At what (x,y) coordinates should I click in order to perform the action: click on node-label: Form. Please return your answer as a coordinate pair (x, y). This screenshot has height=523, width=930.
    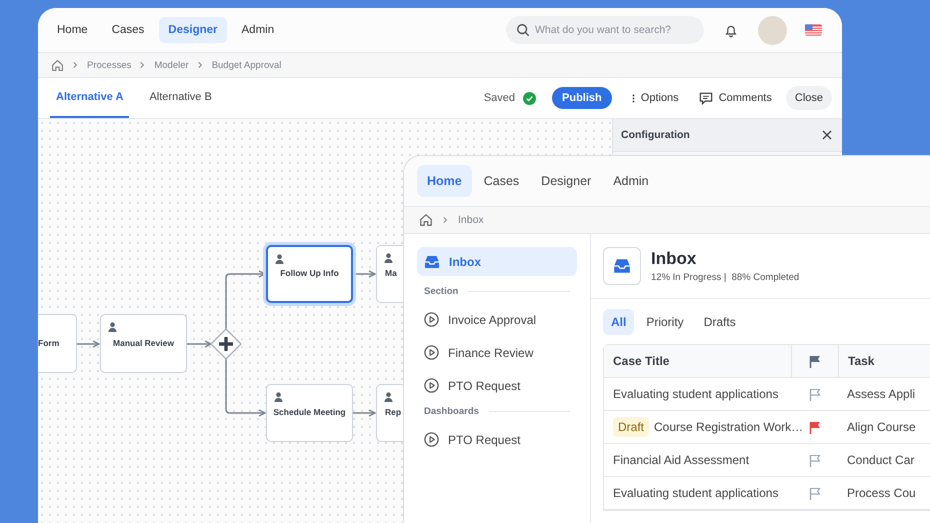
    Looking at the image, I should click on (49, 344).